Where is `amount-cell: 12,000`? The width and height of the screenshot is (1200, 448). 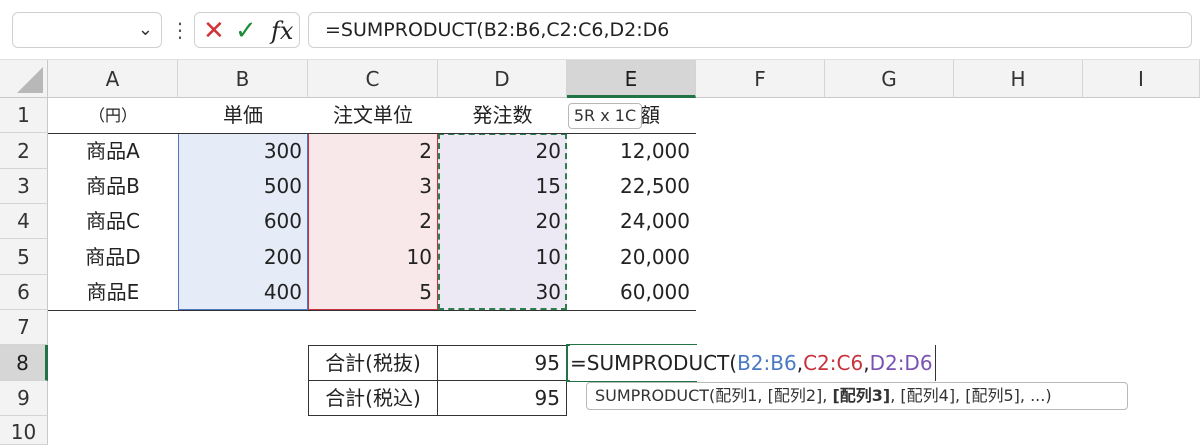 amount-cell: 12,000 is located at coordinates (631, 151).